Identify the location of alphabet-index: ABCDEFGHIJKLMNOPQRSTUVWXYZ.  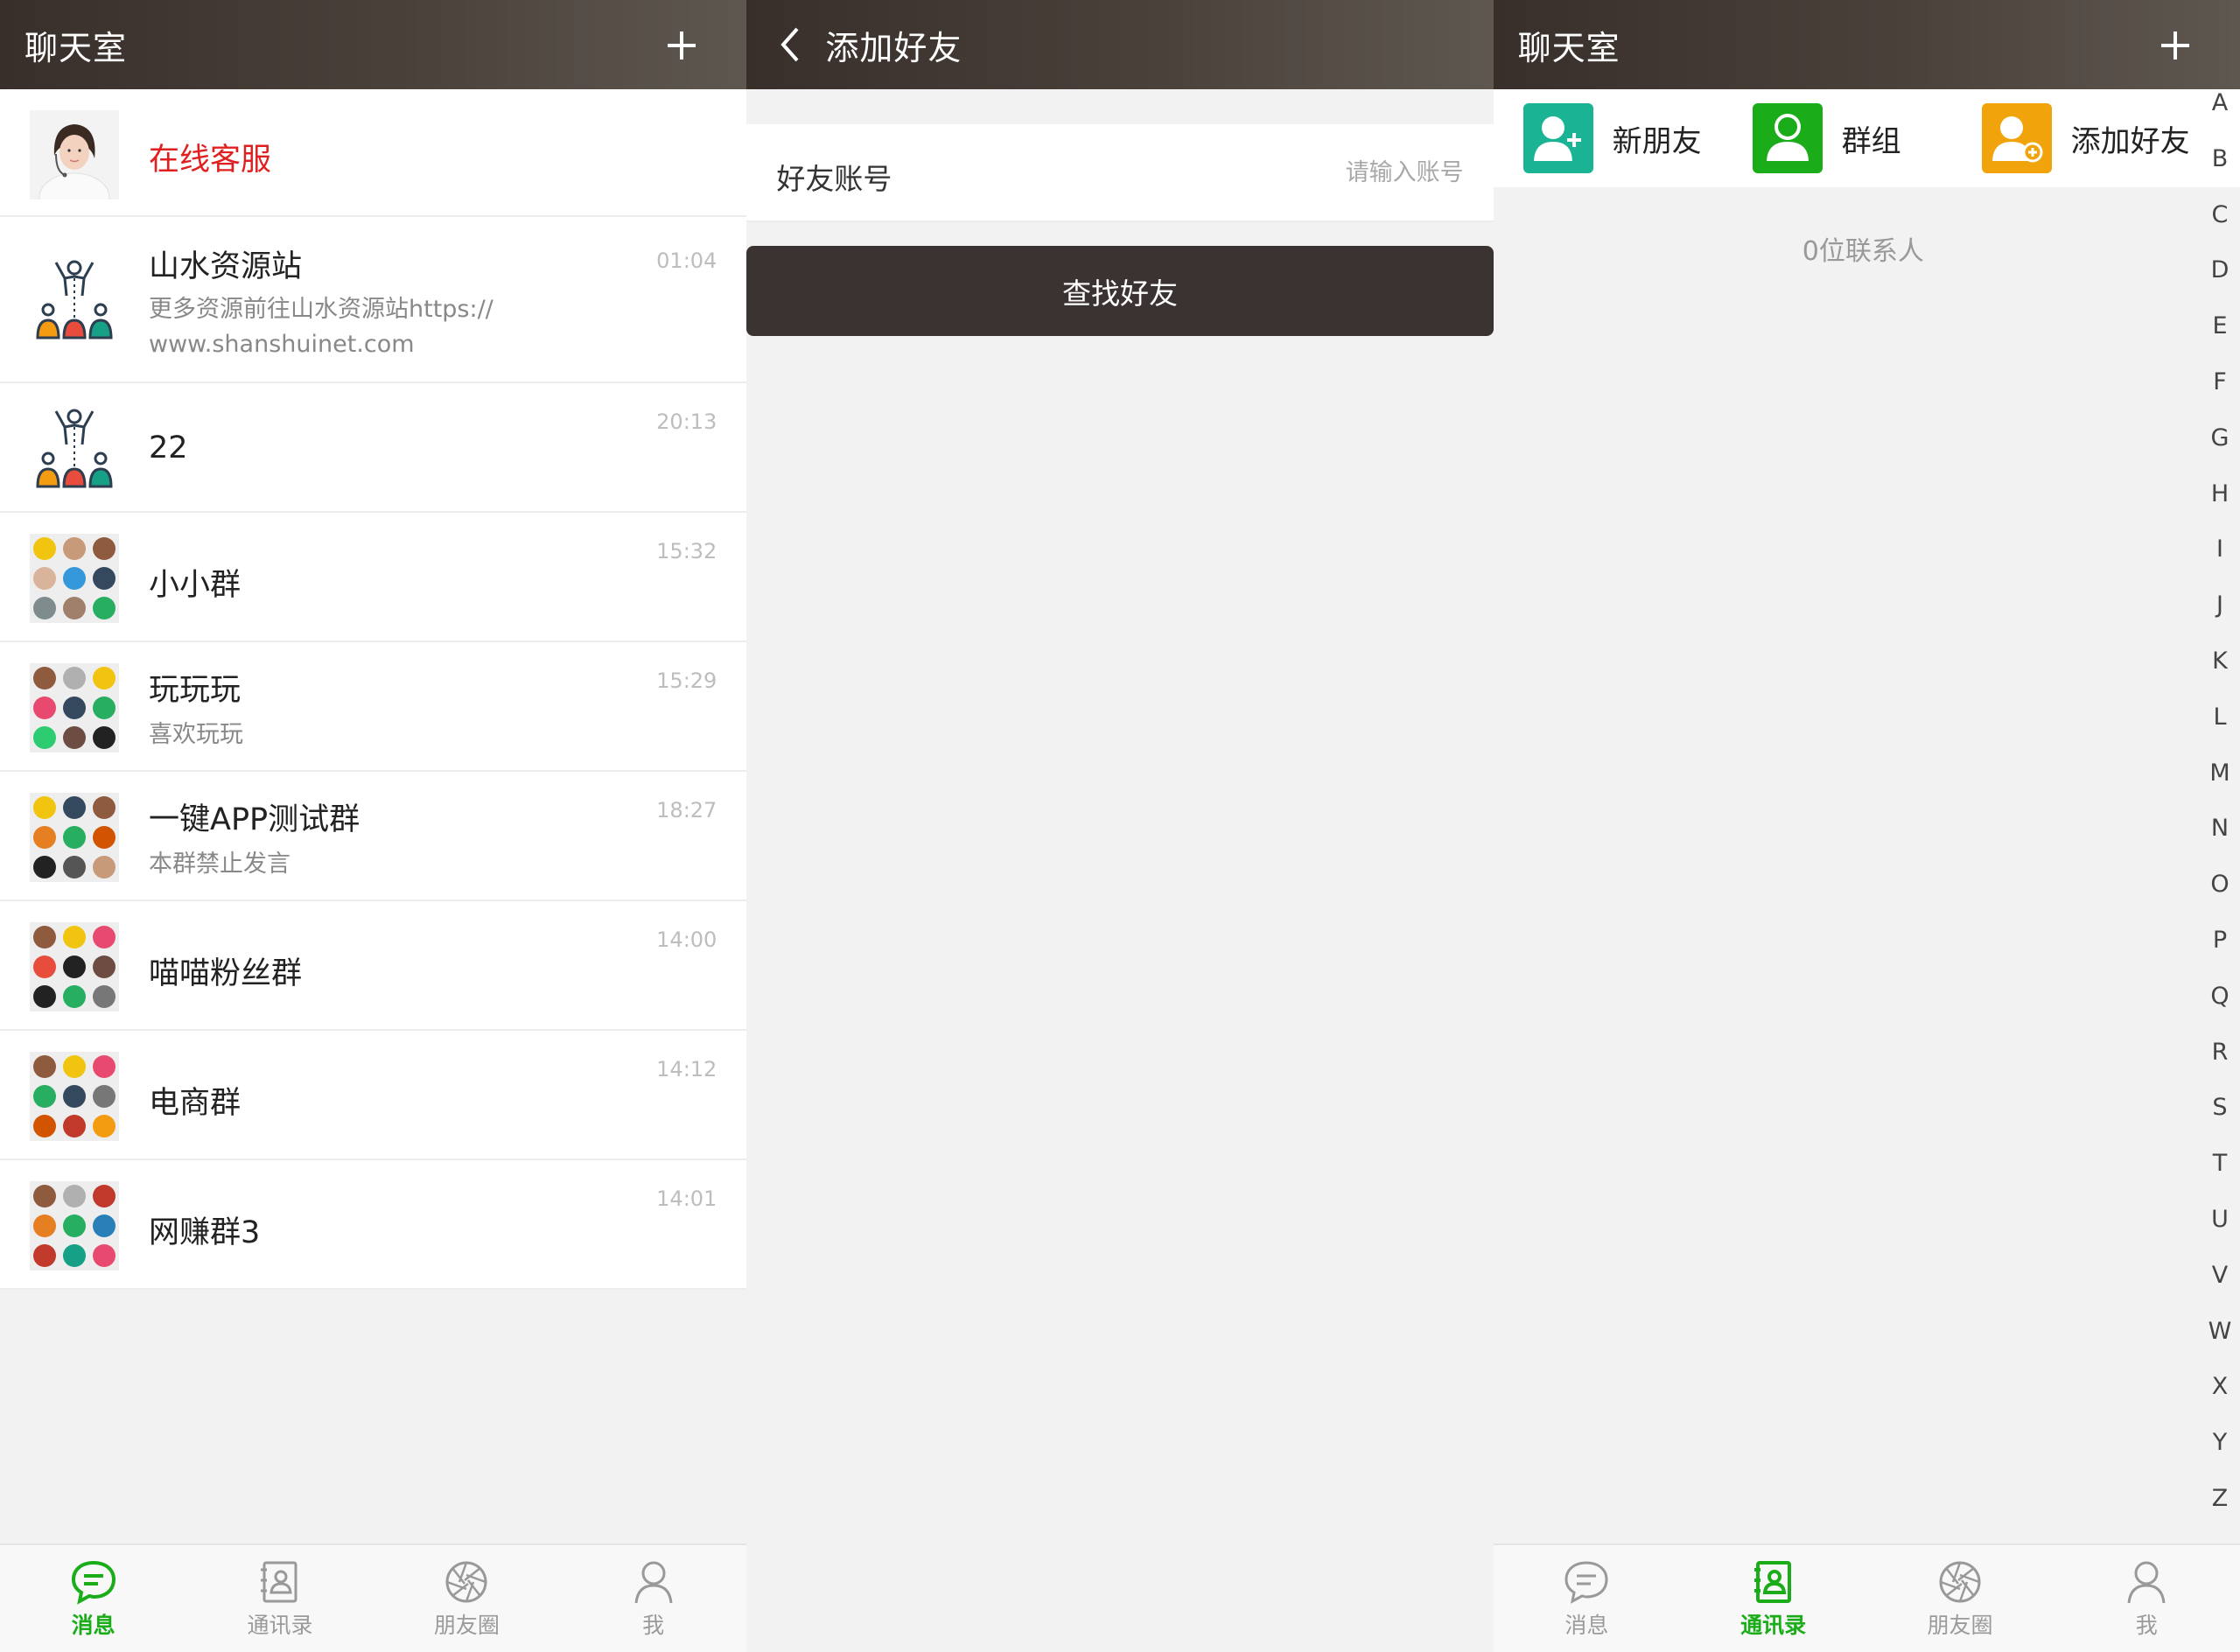
(2220, 815).